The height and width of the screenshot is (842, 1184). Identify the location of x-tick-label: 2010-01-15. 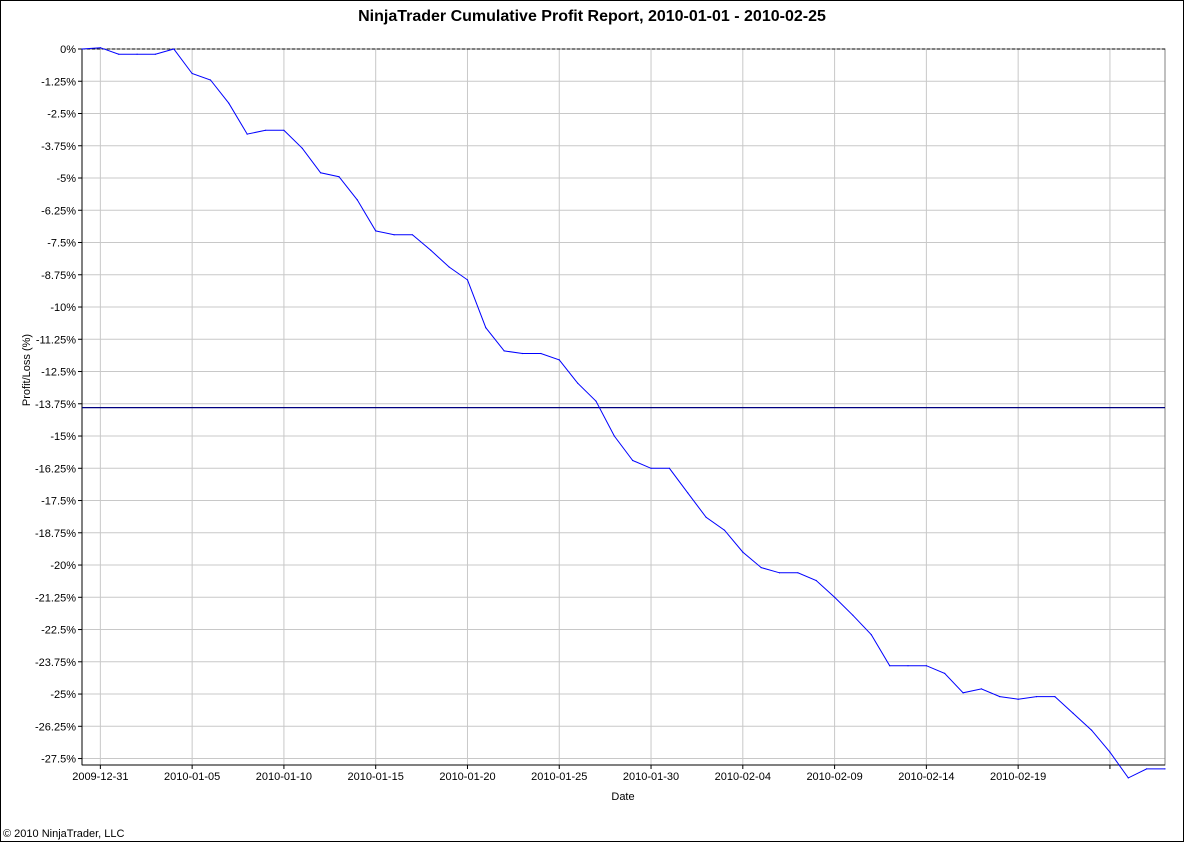
(376, 777).